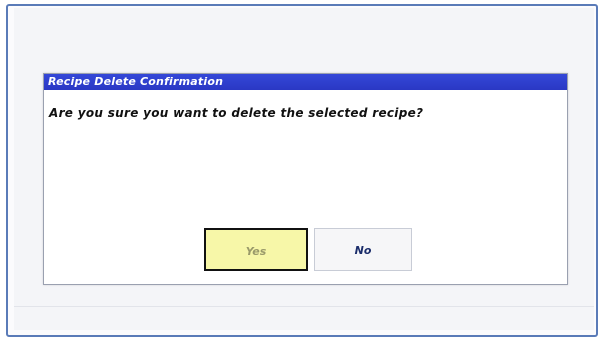 This screenshot has height=343, width=606. I want to click on yes-button: Yes, so click(256, 249).